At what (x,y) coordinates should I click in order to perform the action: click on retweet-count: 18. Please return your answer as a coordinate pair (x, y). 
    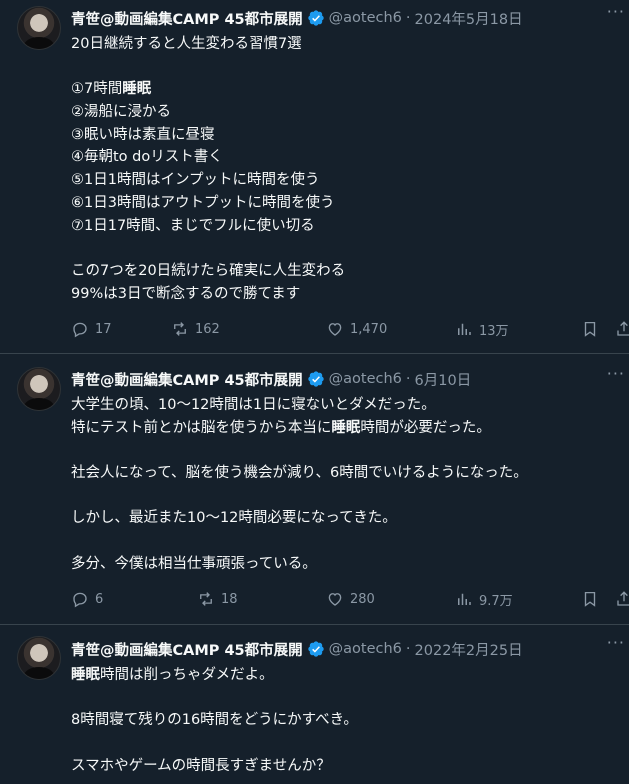
    Looking at the image, I should click on (229, 599).